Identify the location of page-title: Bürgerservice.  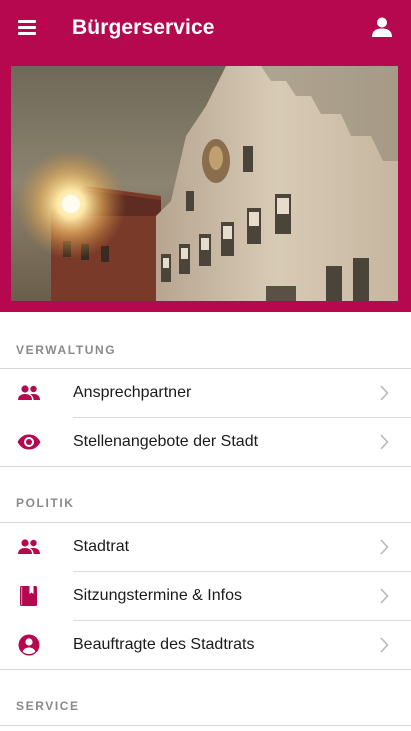
(143, 27).